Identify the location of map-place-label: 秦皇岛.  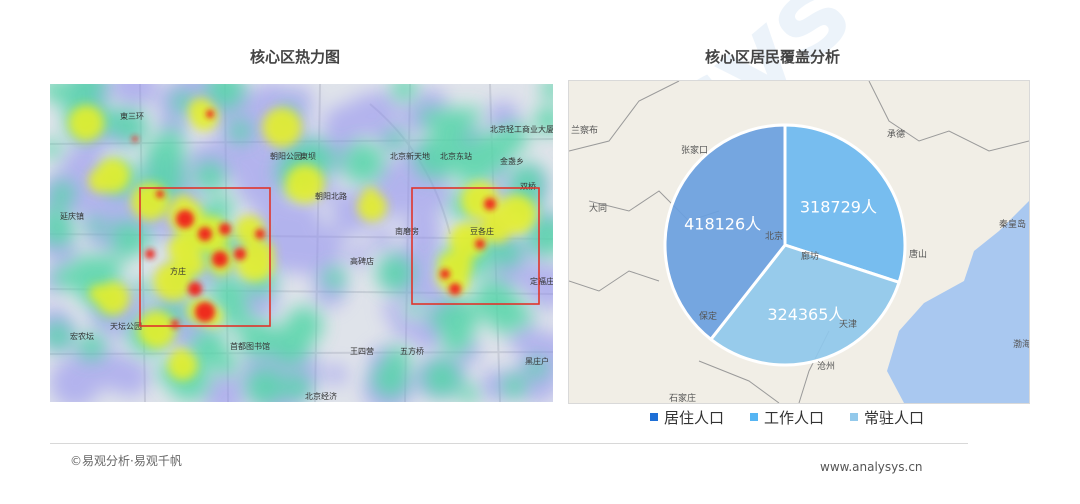
(1012, 224).